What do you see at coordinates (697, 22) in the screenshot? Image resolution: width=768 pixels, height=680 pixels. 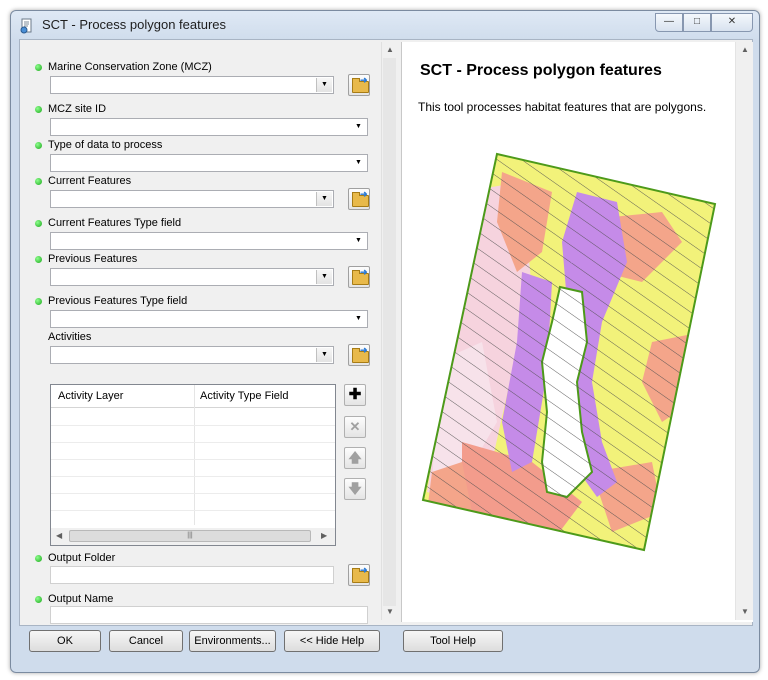 I see `maximize-icon: □` at bounding box center [697, 22].